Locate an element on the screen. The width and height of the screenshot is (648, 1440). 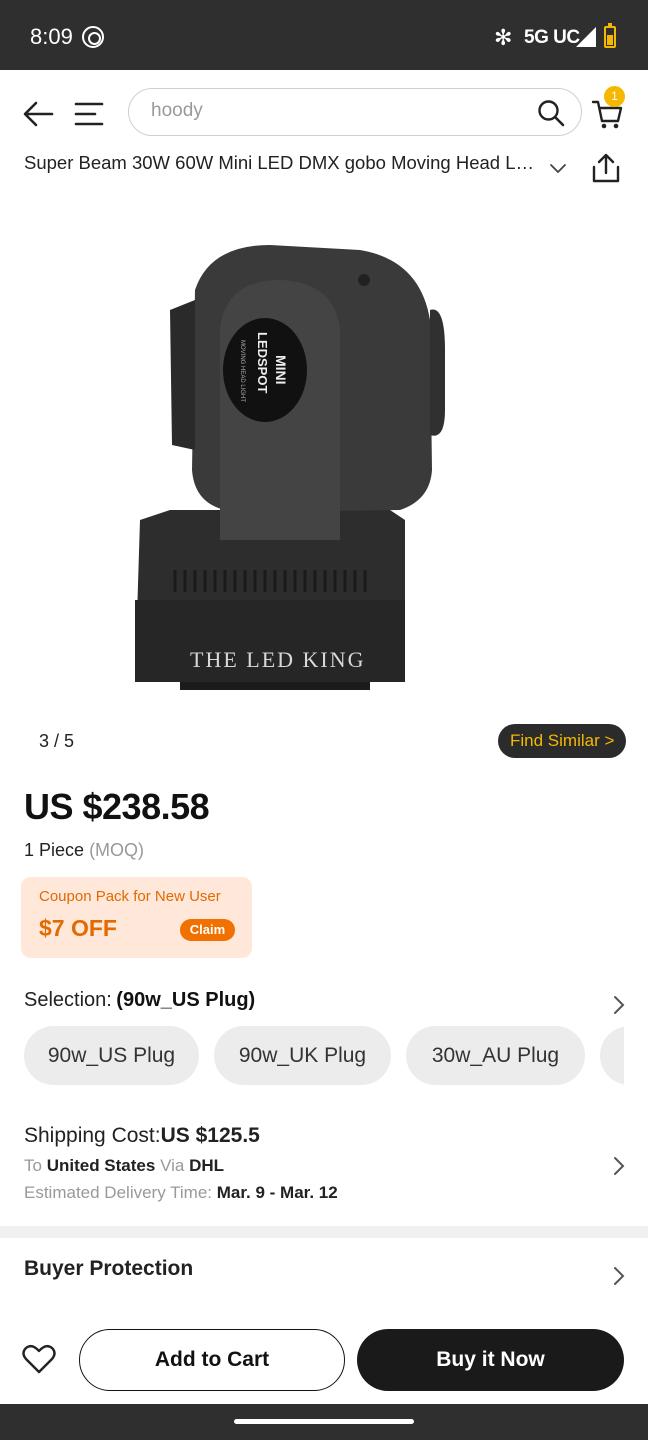
coupon-card: Coupon Pack for New User $7 OFF Claim is located at coordinates (136, 917).